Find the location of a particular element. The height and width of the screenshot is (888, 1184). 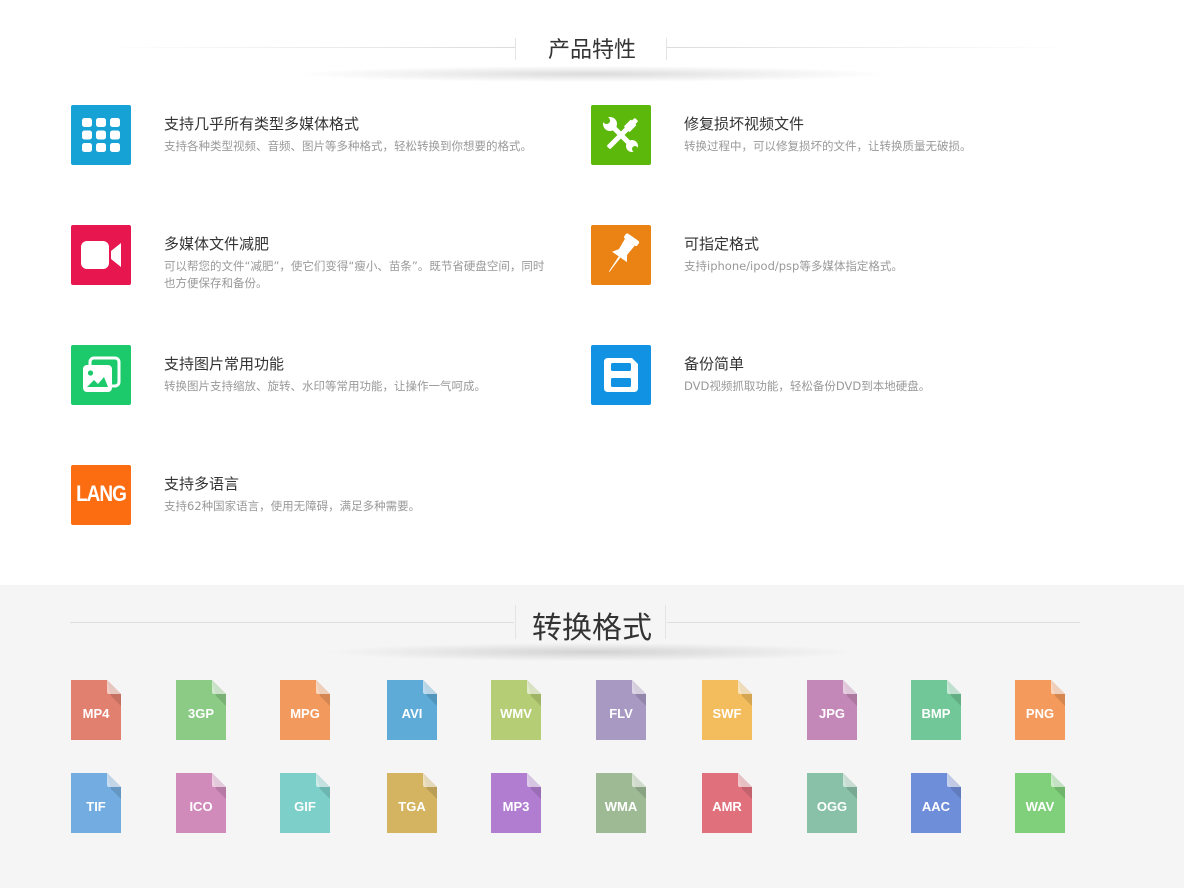

feature-title: 多媒体文件减肥 is located at coordinates (217, 244).